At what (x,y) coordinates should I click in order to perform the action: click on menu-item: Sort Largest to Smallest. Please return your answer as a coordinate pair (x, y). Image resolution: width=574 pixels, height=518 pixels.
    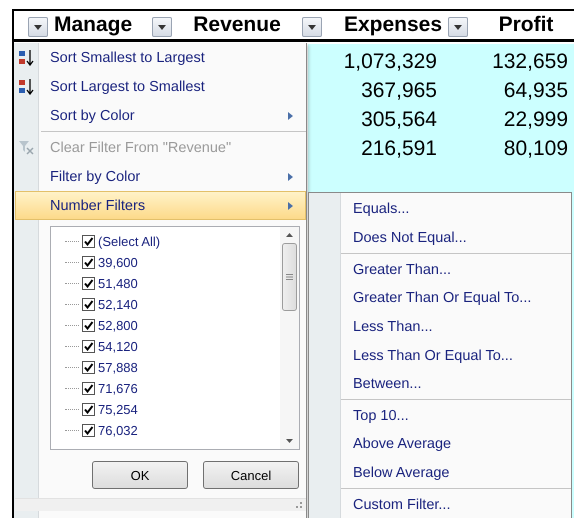
    Looking at the image, I should click on (160, 86).